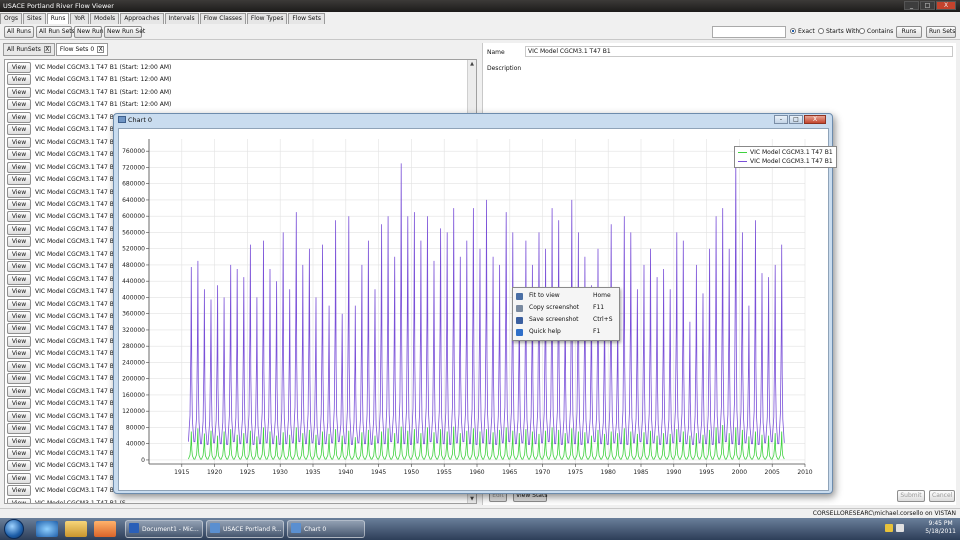 The height and width of the screenshot is (540, 960). Describe the element at coordinates (14, 529) in the screenshot. I see `start-button` at that location.